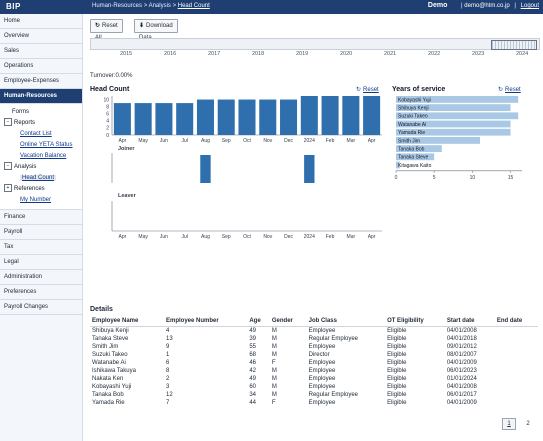 This screenshot has width=543, height=441. Describe the element at coordinates (315, 44) in the screenshot. I see `timeline-track` at that location.